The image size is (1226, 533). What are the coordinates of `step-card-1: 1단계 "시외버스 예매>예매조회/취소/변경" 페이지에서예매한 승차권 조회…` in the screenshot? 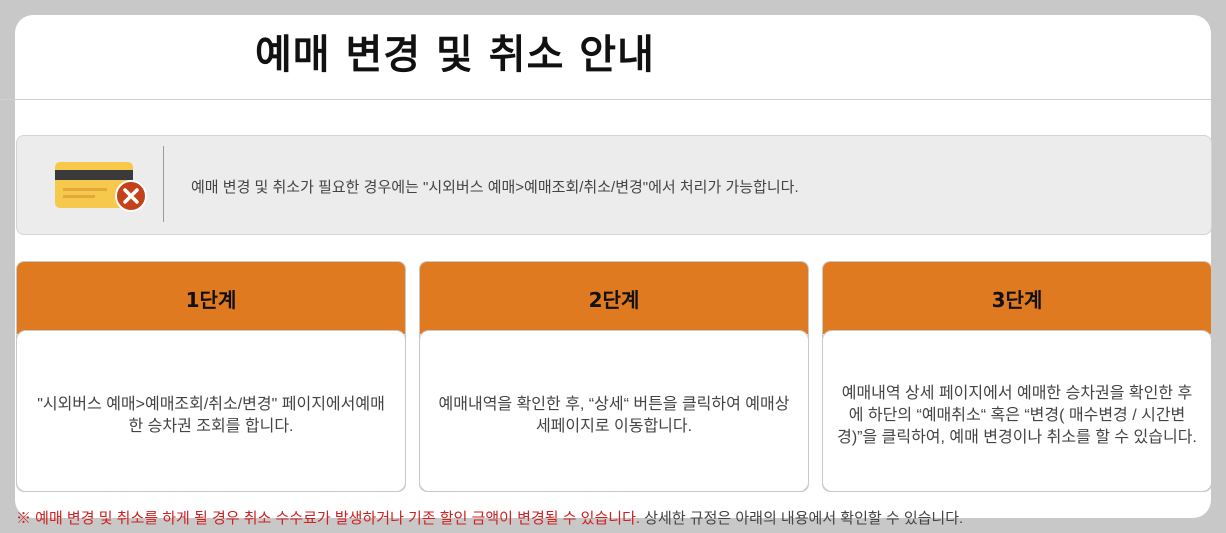 It's located at (211, 376).